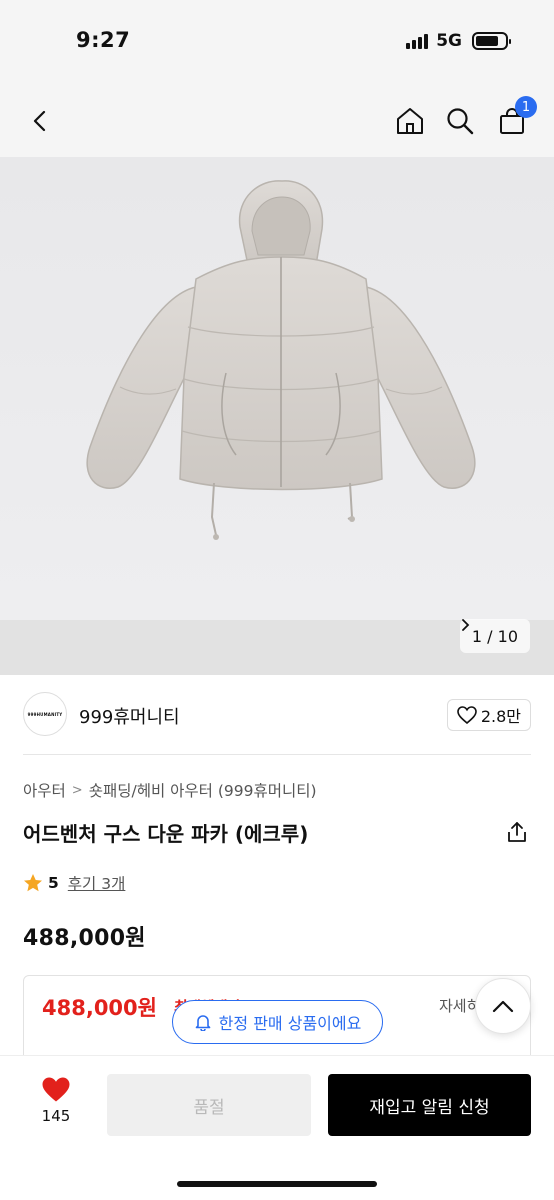 The height and width of the screenshot is (1200, 554). Describe the element at coordinates (429, 1105) in the screenshot. I see `restock-alert-button: 재입고 알림 신청` at that location.